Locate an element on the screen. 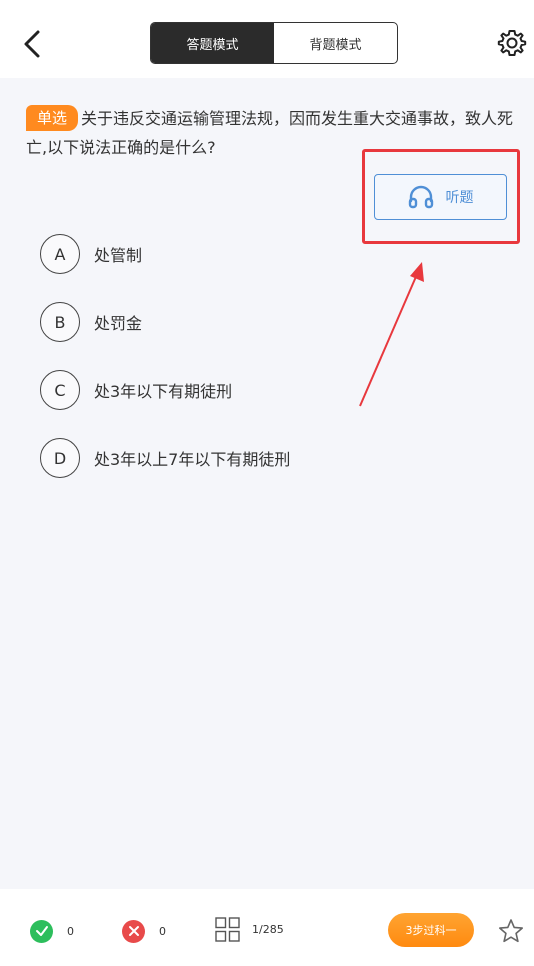 The width and height of the screenshot is (534, 966). mode-switch: 答题模式 背题模式 is located at coordinates (274, 43).